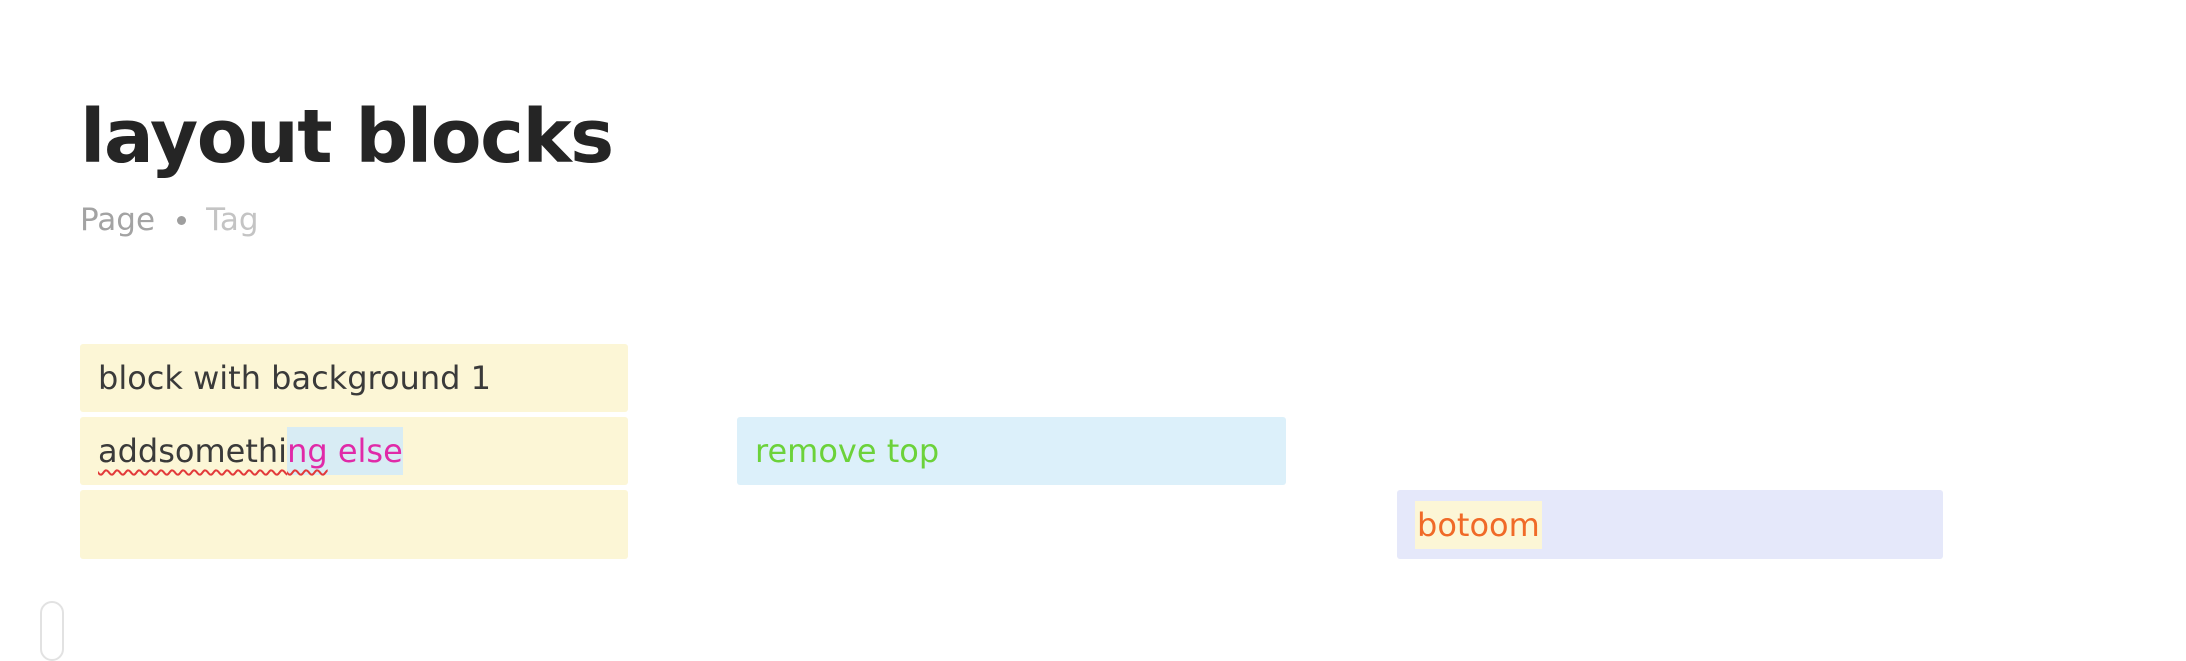  I want to click on block-with-background-1: block with background 1, so click(354, 378).